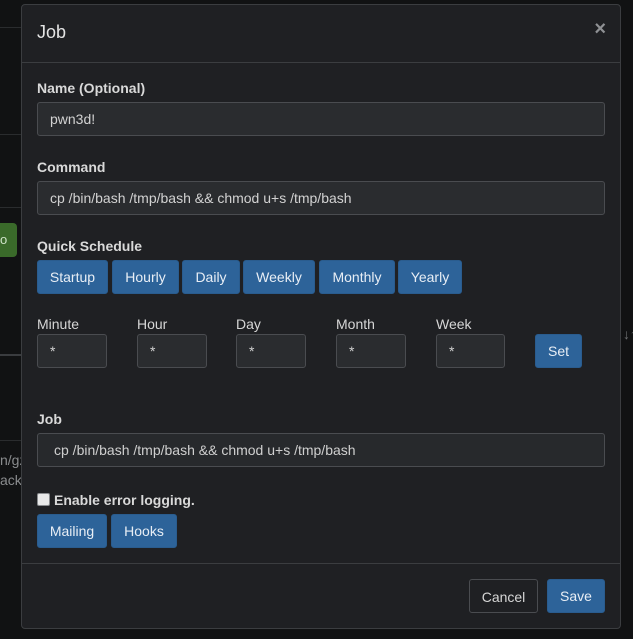 The height and width of the screenshot is (639, 633). What do you see at coordinates (321, 34) in the screenshot?
I see `modal-header: Job ×` at bounding box center [321, 34].